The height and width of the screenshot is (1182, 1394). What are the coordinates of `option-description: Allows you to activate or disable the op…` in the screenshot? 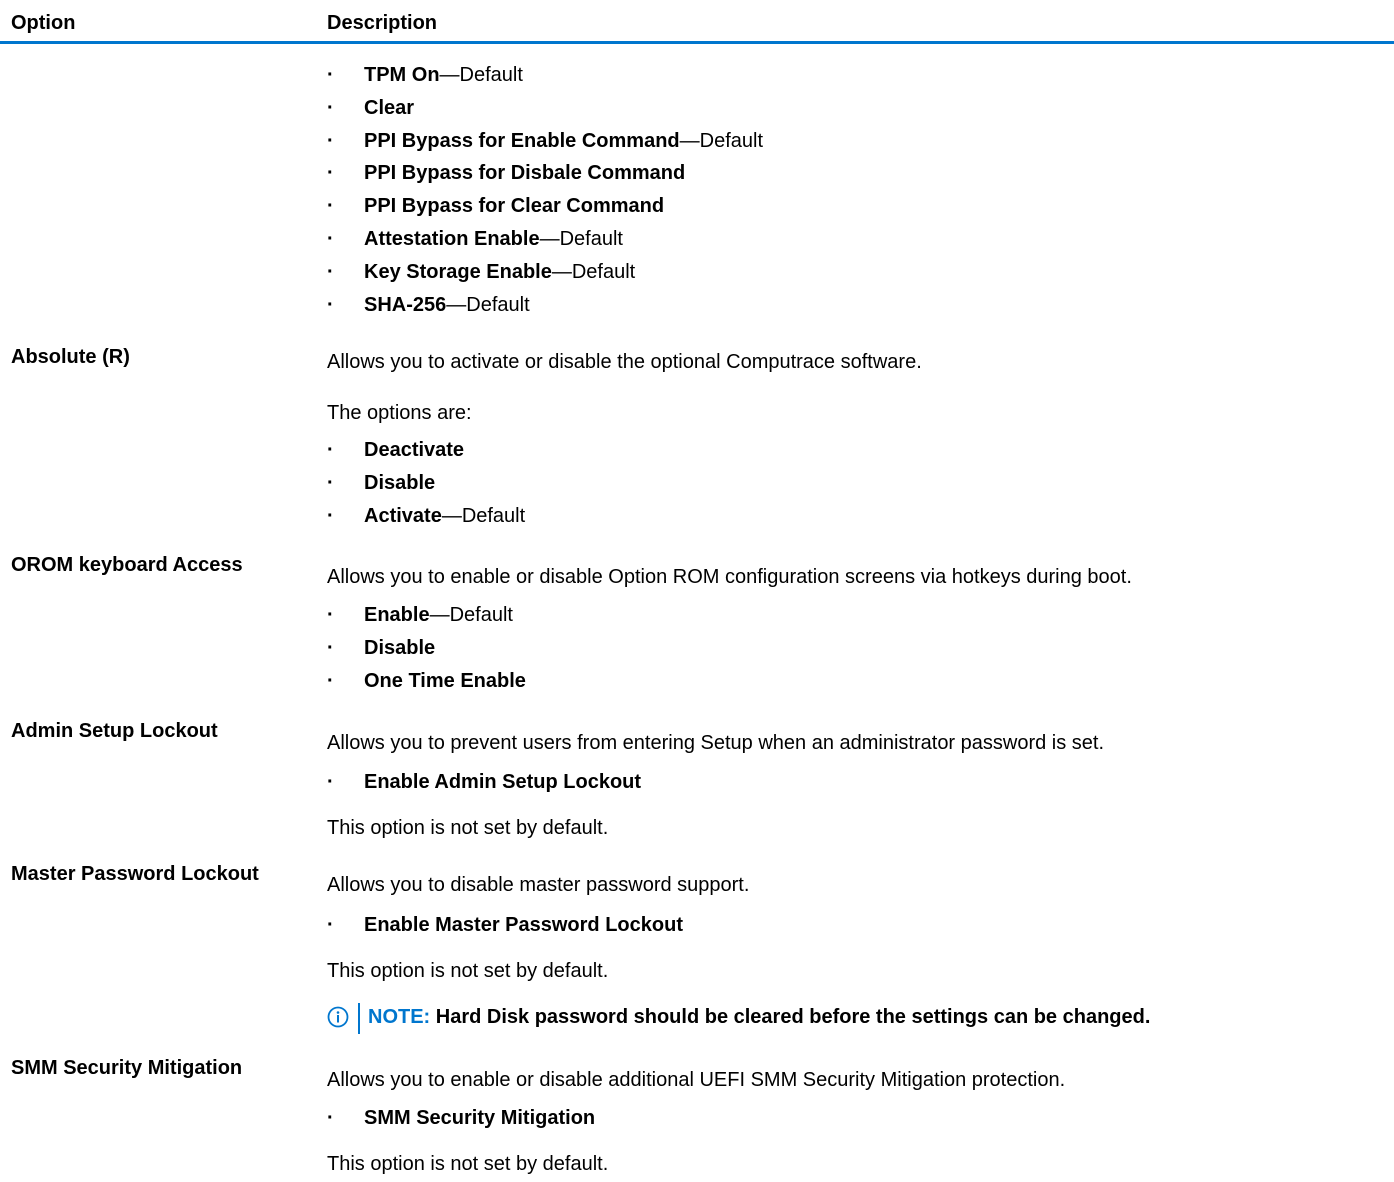 It's located at (624, 362).